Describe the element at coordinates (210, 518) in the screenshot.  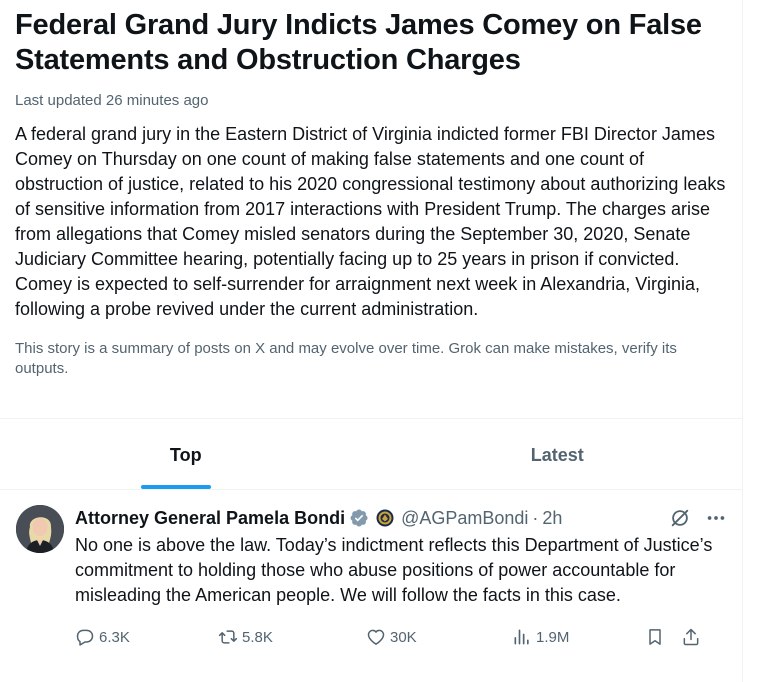
I see `author-name: Attorney General Pamela Bondi` at that location.